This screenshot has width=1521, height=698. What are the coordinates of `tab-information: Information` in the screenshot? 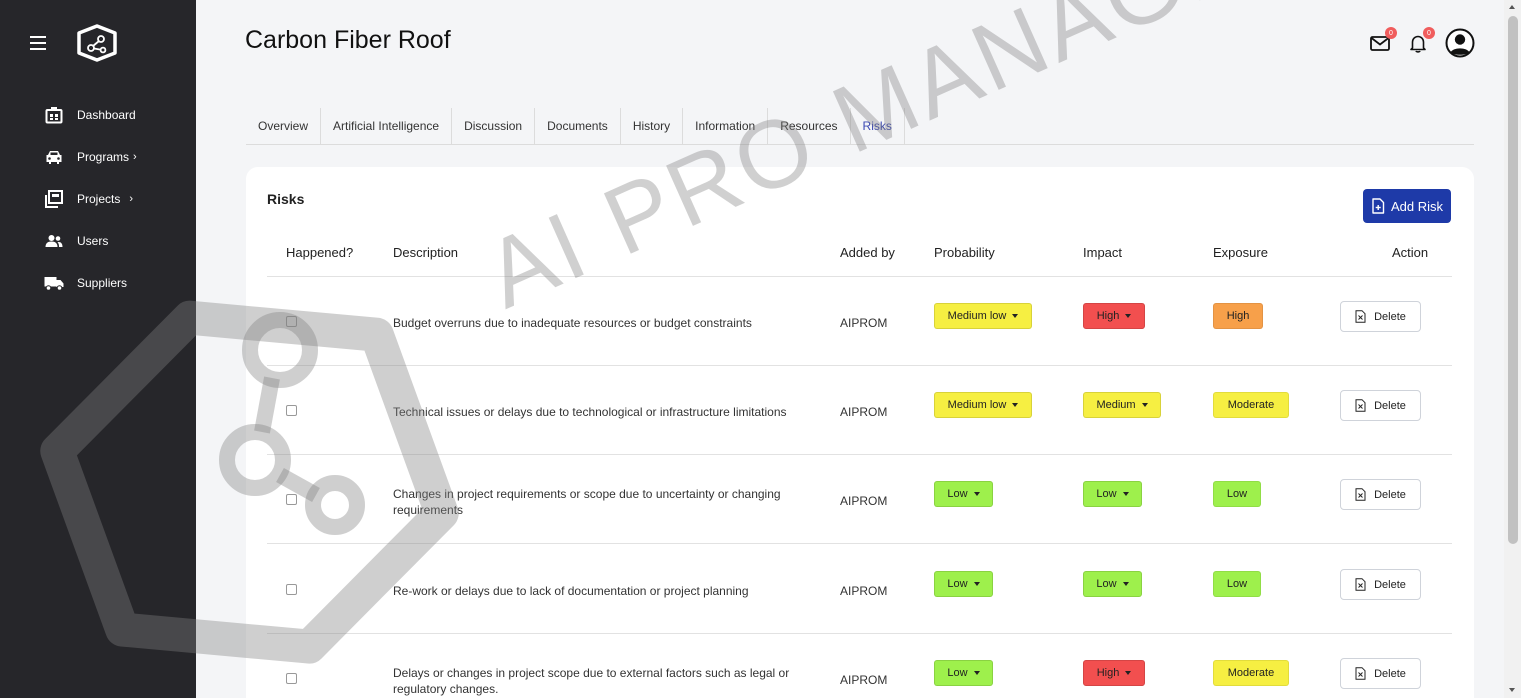 It's located at (726, 126).